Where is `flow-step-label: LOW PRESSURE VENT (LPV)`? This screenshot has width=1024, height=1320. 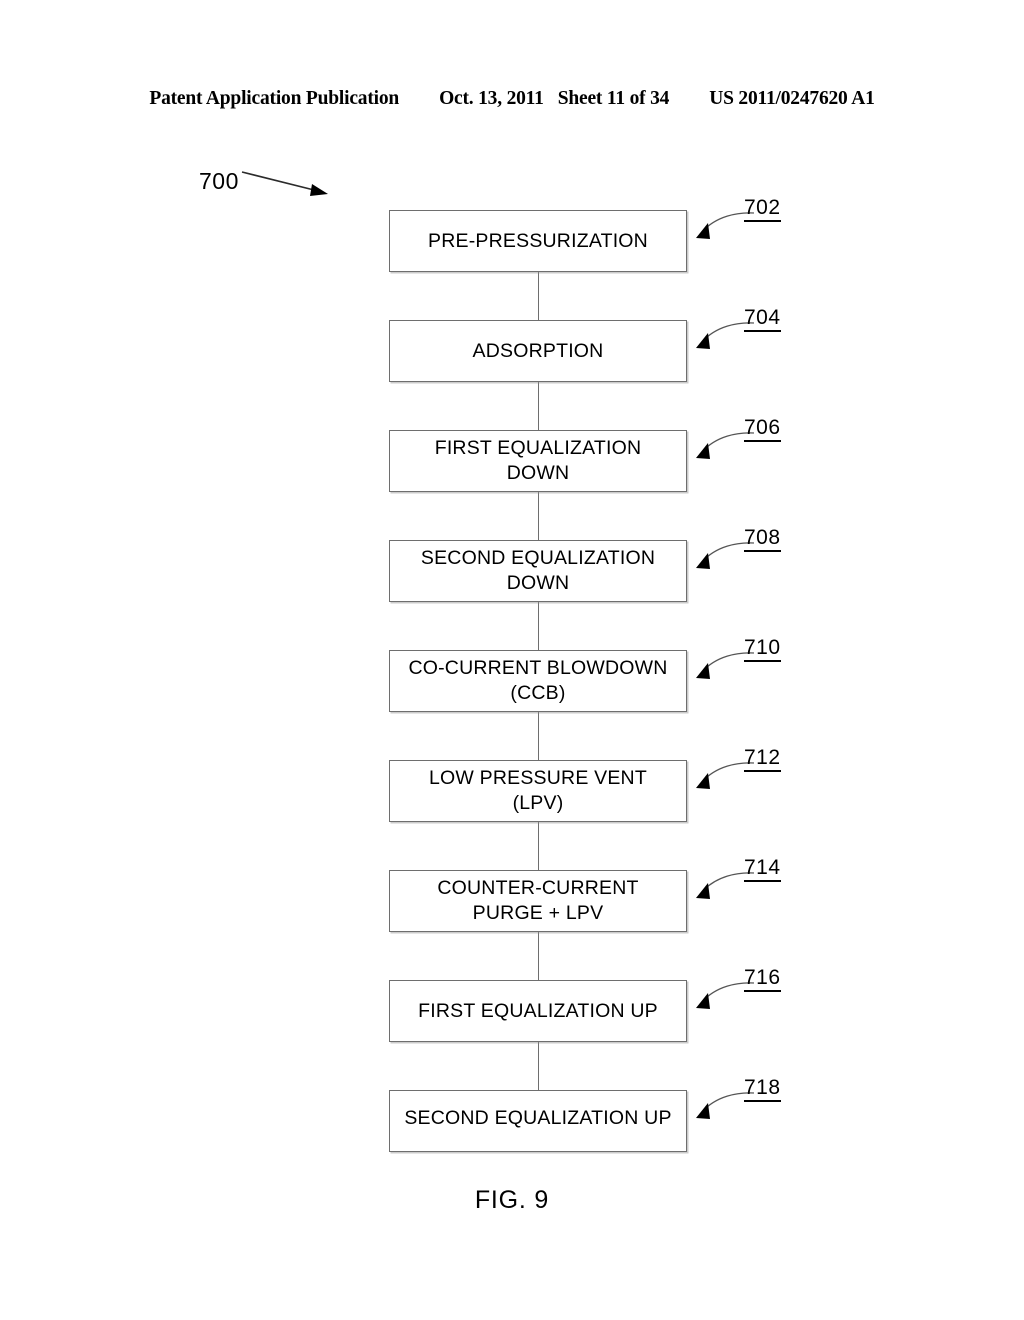
flow-step-label: LOW PRESSURE VENT (LPV) is located at coordinates (538, 790).